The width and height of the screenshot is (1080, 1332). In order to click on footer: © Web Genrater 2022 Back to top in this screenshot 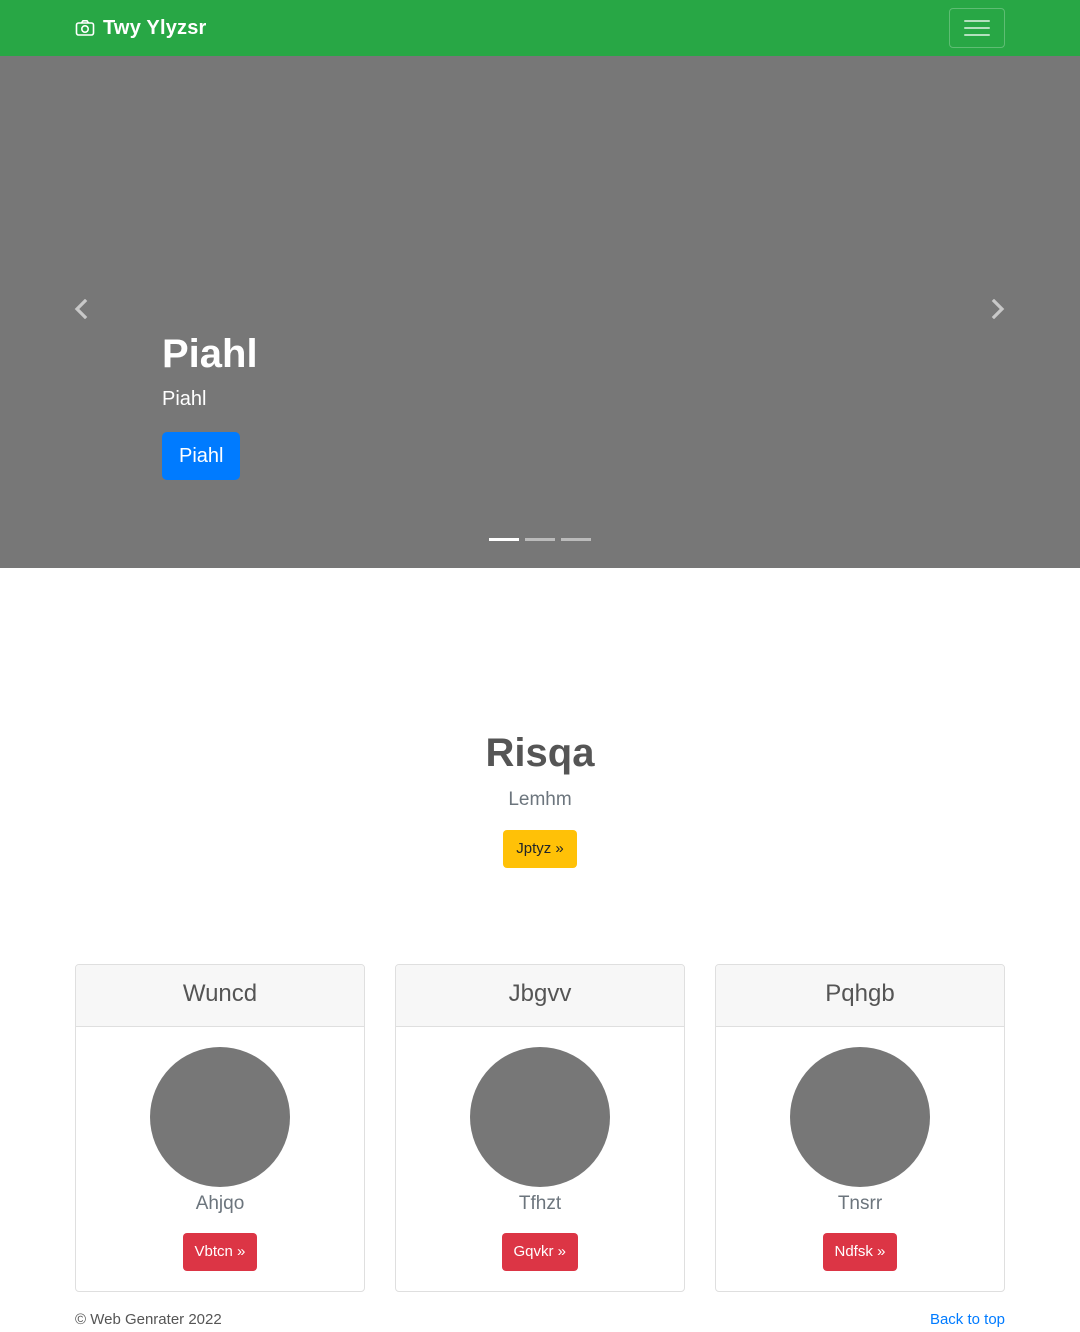, I will do `click(540, 1320)`.